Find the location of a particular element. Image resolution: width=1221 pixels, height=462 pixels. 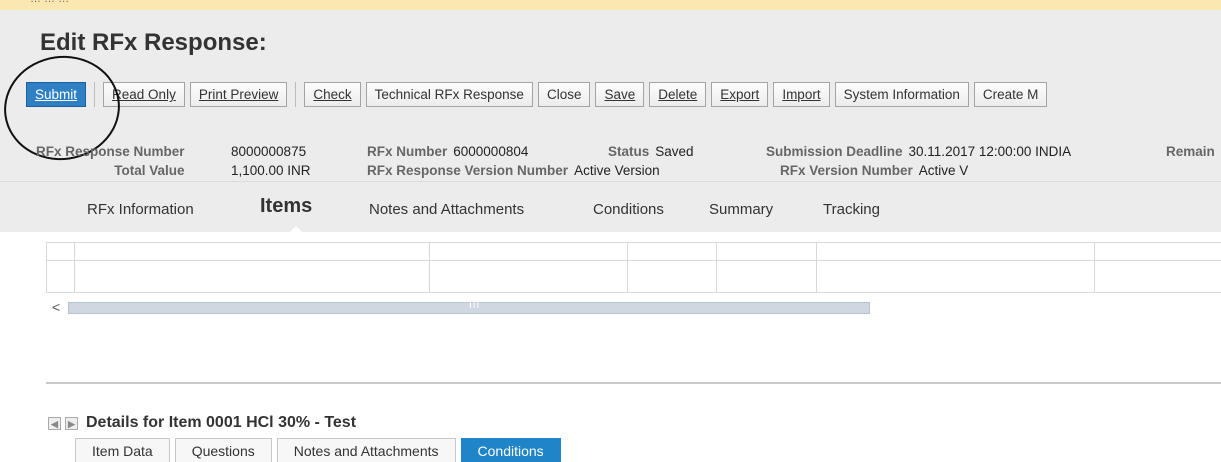

page-title: Edit RFx Response: is located at coordinates (153, 42).